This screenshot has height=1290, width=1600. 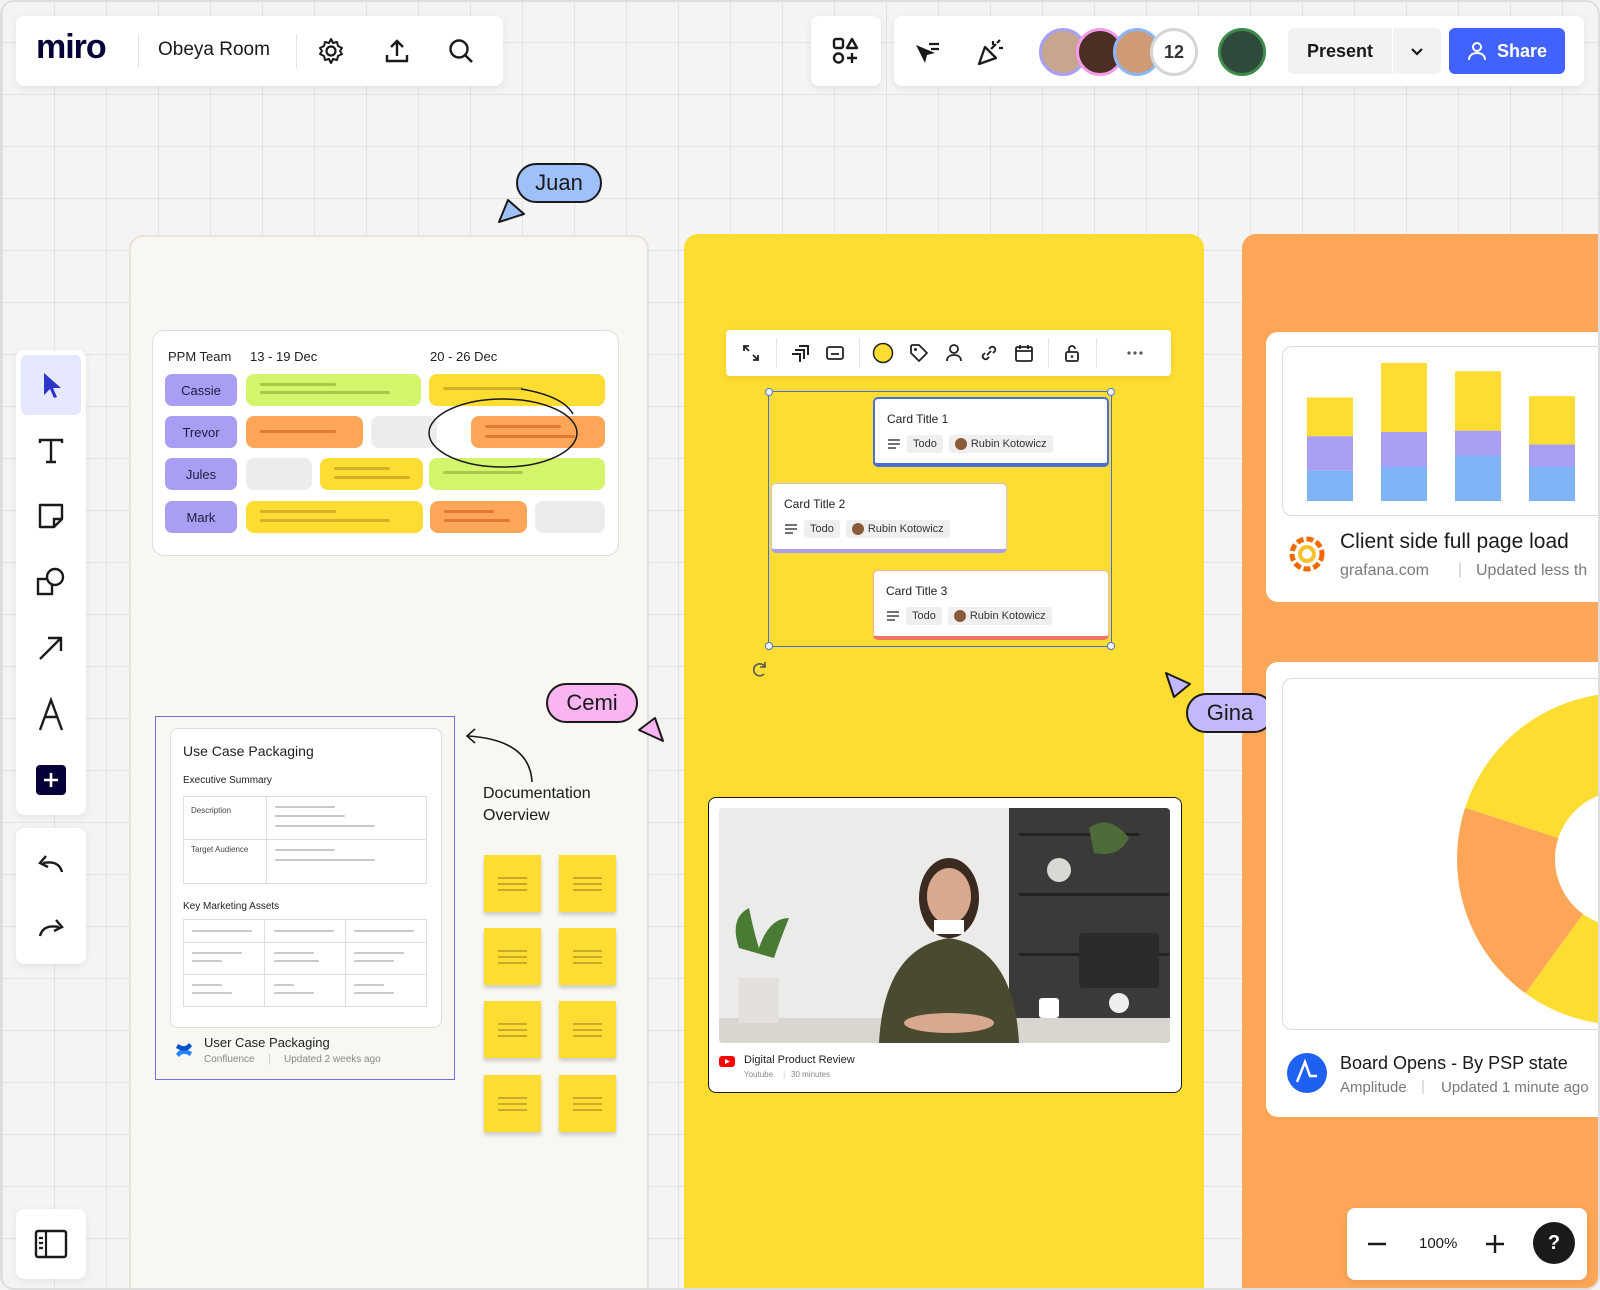 I want to click on upload-icon, so click(x=397, y=51).